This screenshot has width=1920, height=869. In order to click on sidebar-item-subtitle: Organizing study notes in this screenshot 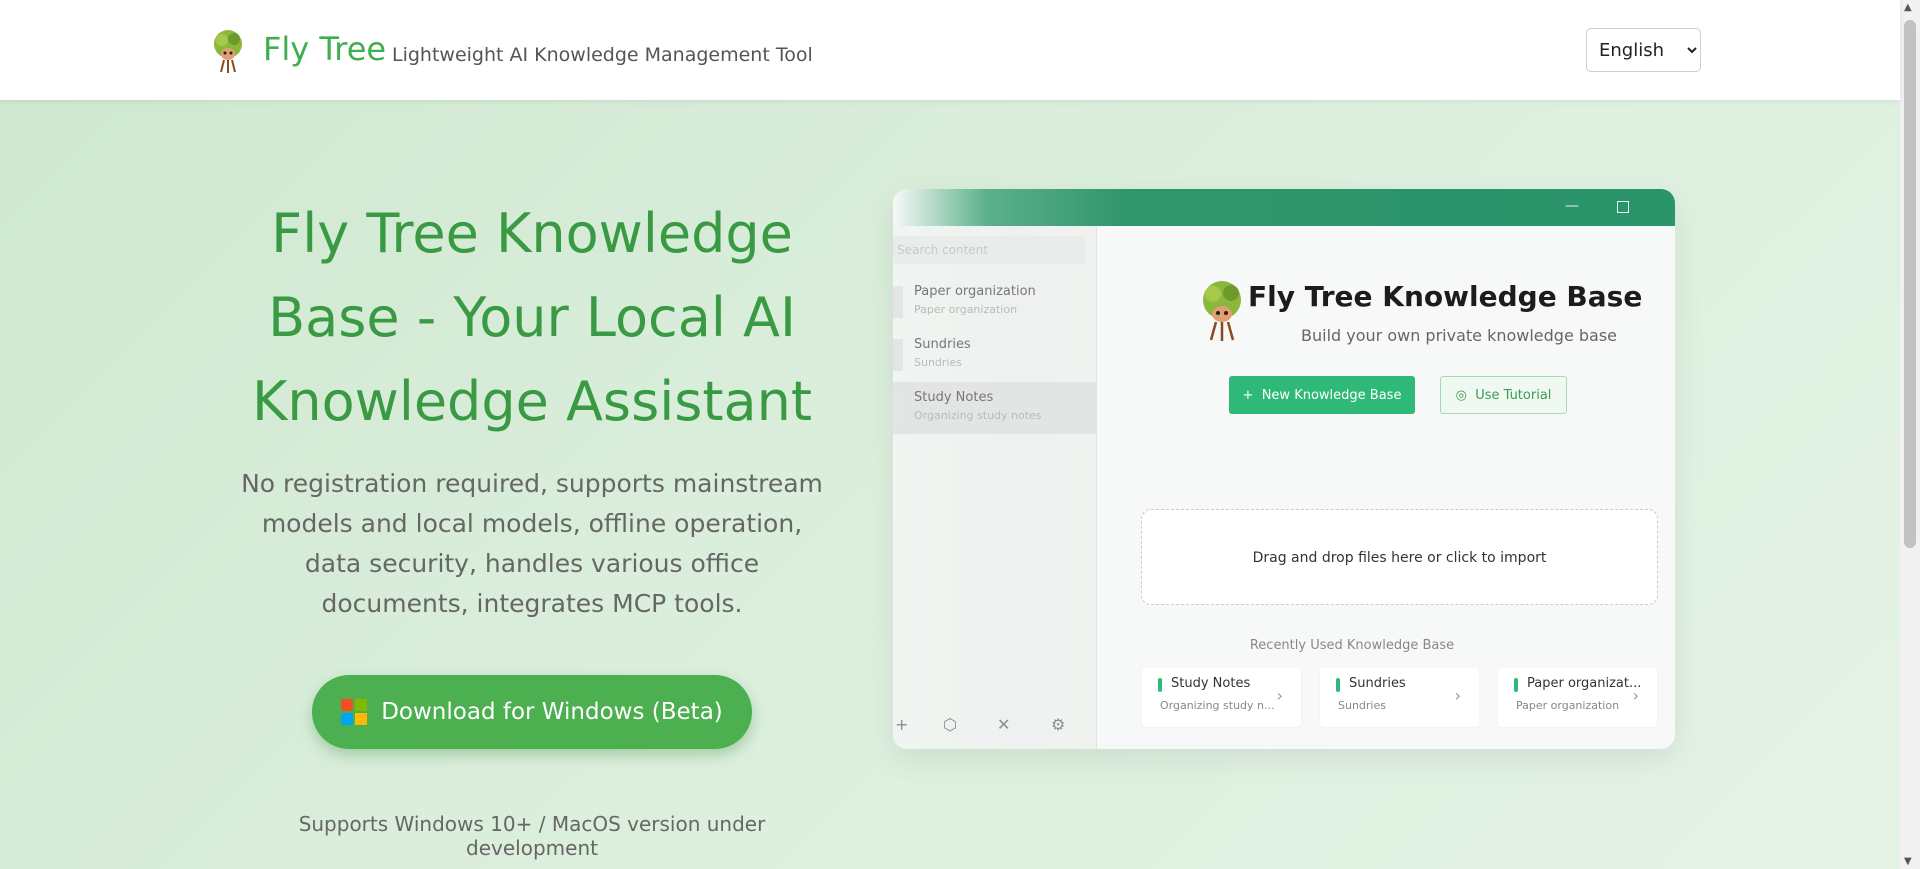, I will do `click(978, 415)`.